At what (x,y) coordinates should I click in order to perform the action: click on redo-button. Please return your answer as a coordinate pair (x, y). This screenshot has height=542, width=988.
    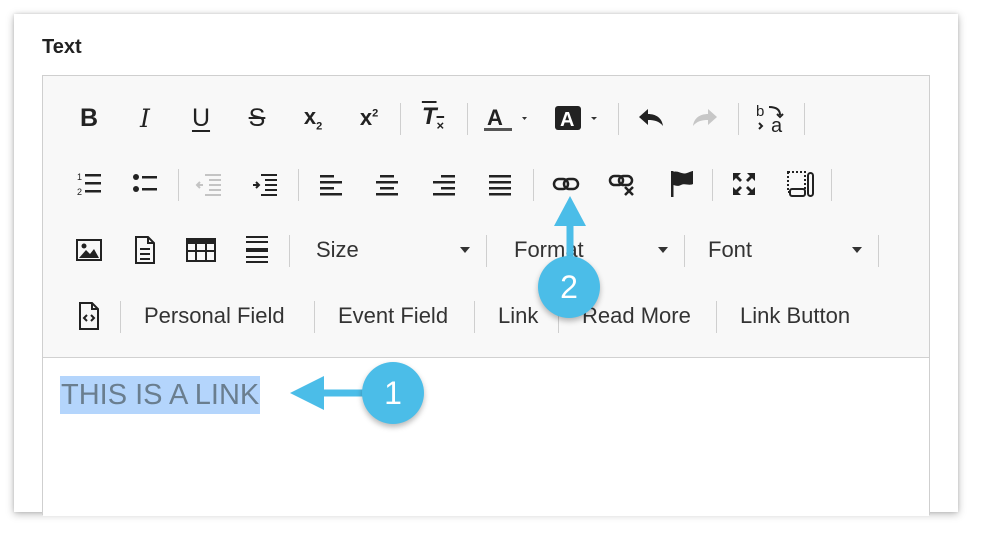
    Looking at the image, I should click on (705, 118).